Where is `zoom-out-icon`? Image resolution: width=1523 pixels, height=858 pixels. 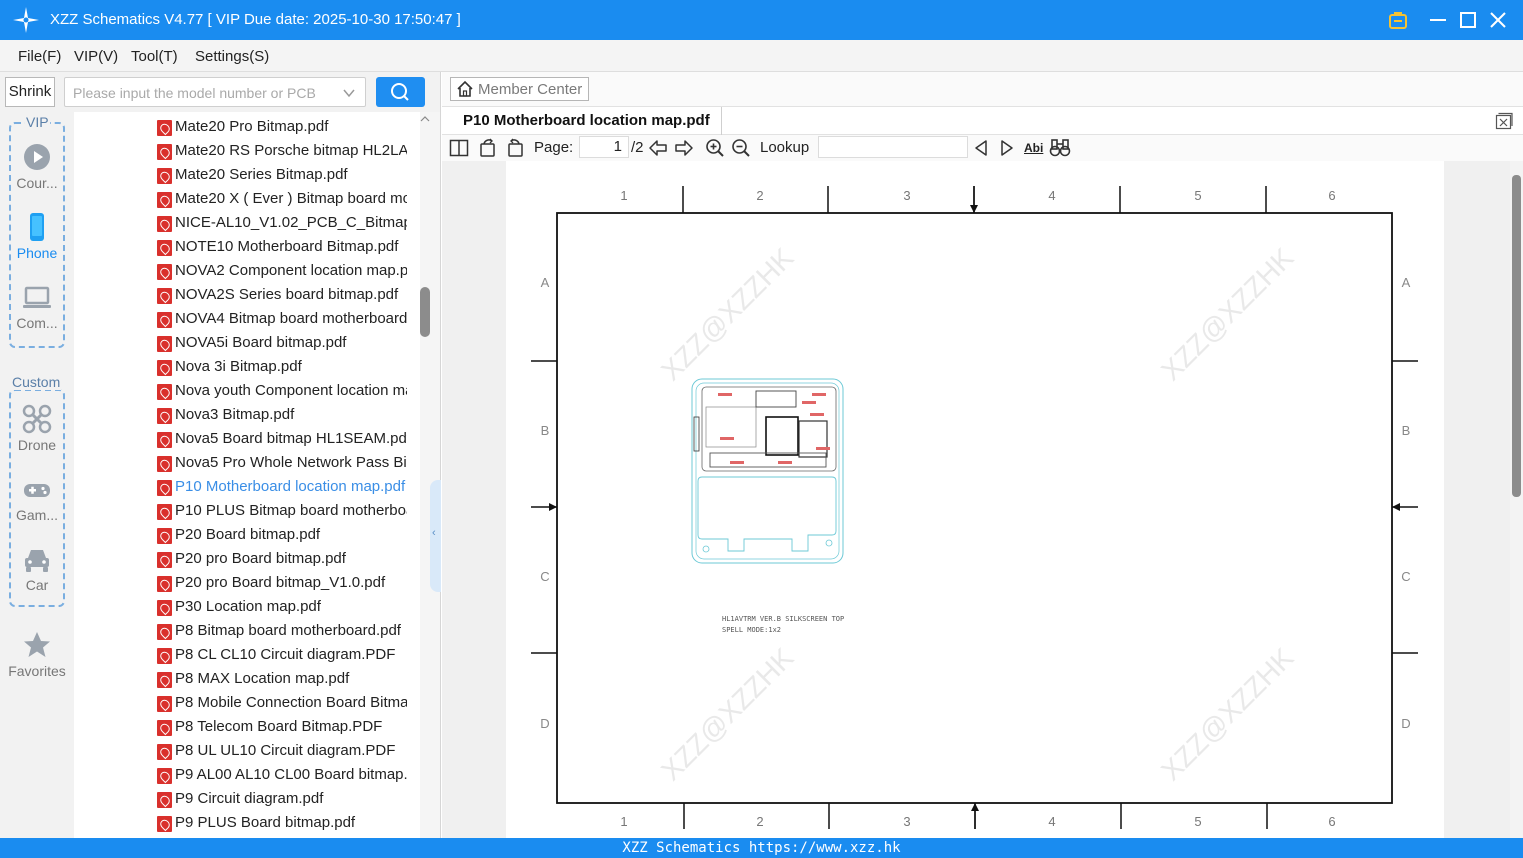 zoom-out-icon is located at coordinates (741, 148).